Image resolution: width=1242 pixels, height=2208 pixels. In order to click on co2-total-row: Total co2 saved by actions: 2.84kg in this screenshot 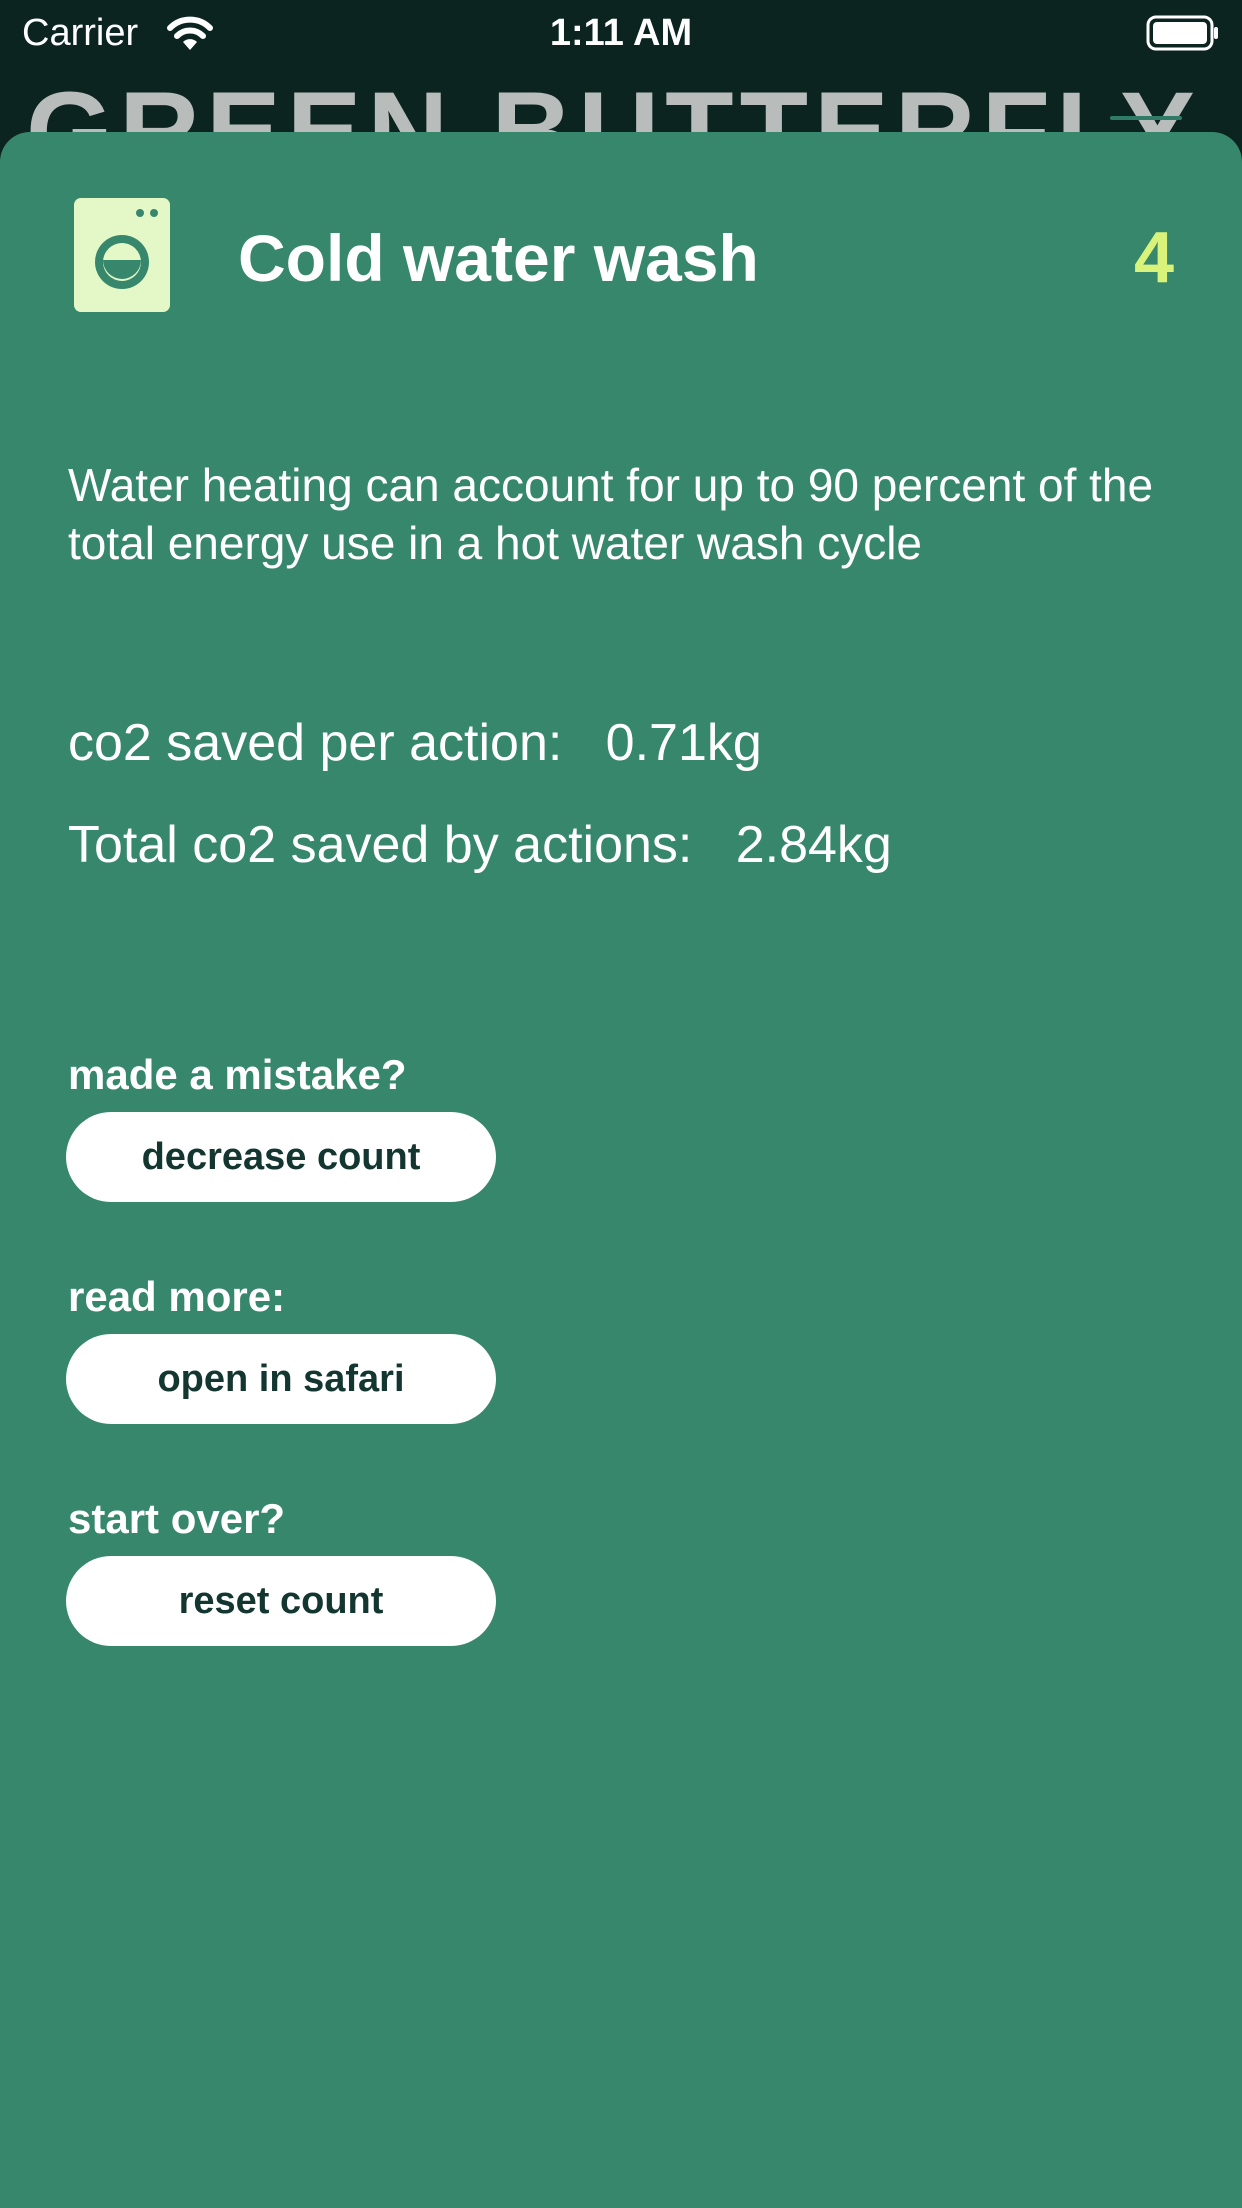, I will do `click(480, 845)`.